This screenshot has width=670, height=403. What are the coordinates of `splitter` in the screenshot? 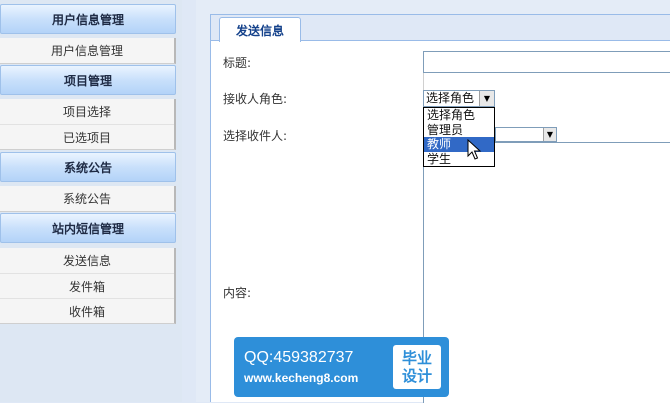 It's located at (189, 201).